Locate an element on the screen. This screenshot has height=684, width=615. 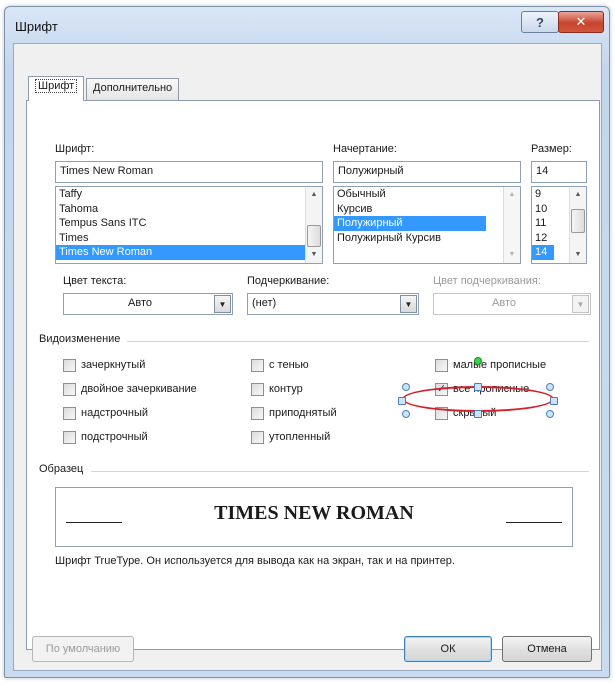
list-item-selected: 14 is located at coordinates (543, 252).